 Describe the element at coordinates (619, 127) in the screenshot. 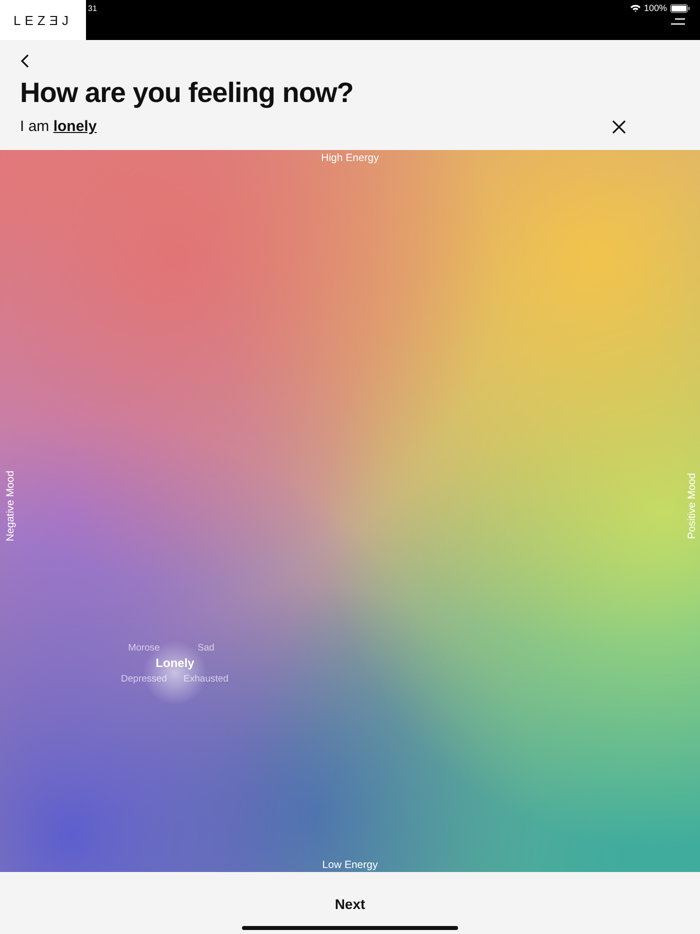

I see `close-icon` at that location.